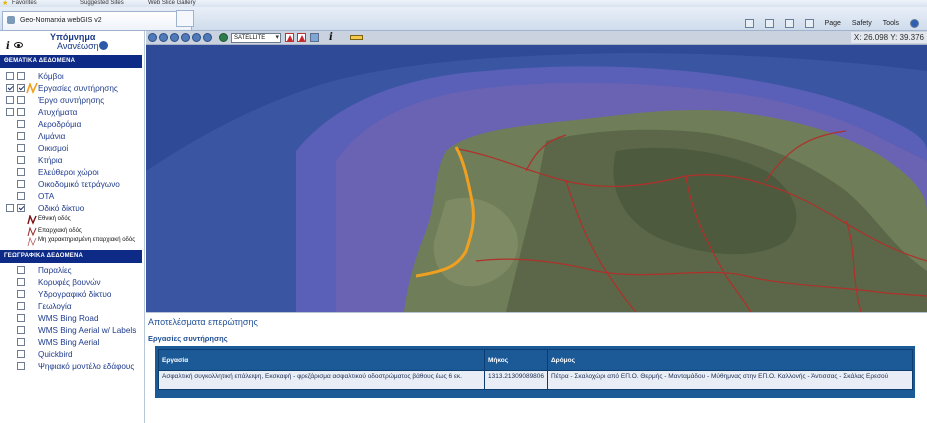 Image resolution: width=927 pixels, height=423 pixels. Describe the element at coordinates (68, 172) in the screenshot. I see `layer-label: Ελεύθεροι χώροι` at that location.